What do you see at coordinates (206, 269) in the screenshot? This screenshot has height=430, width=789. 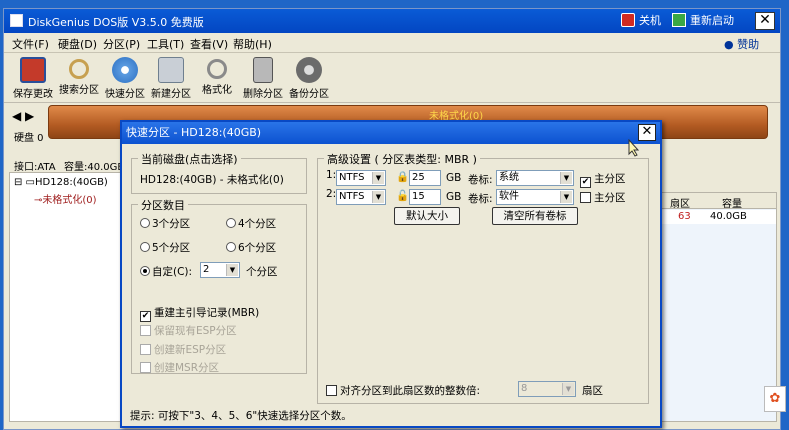 I see `custom-count-value: 2` at bounding box center [206, 269].